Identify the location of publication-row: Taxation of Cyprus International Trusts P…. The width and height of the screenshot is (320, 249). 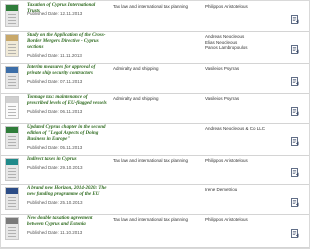
(155, 16).